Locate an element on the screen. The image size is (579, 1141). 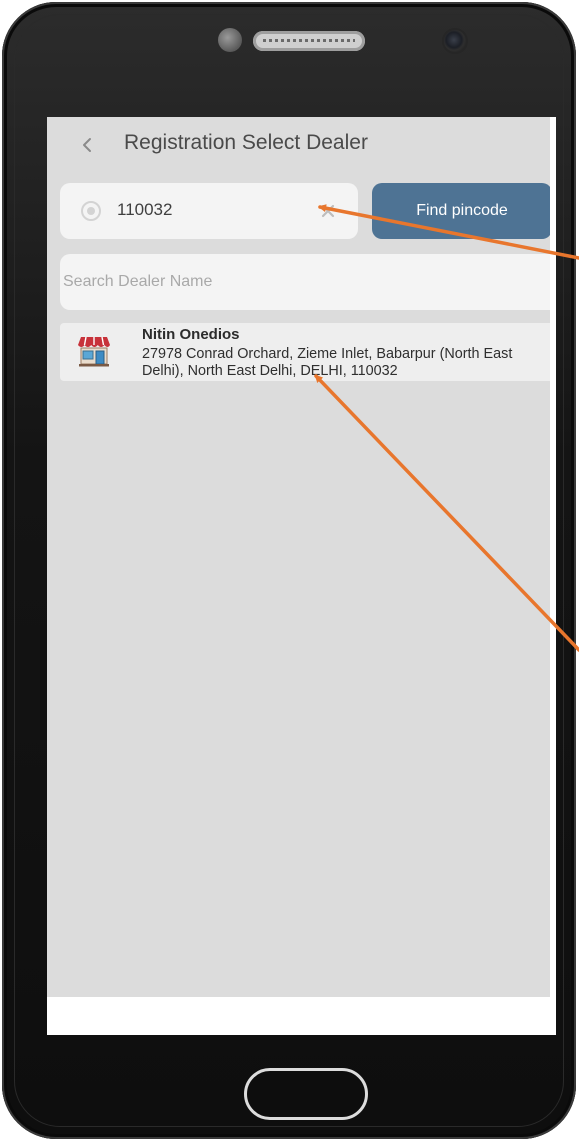
find-pincode-label: Find pincode is located at coordinates (462, 210).